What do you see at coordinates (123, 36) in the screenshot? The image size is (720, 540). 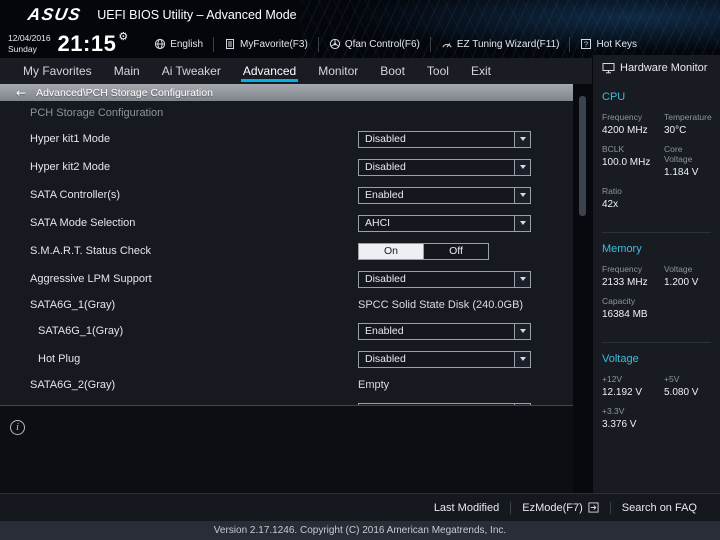 I see `gear-icon: ⚙` at bounding box center [123, 36].